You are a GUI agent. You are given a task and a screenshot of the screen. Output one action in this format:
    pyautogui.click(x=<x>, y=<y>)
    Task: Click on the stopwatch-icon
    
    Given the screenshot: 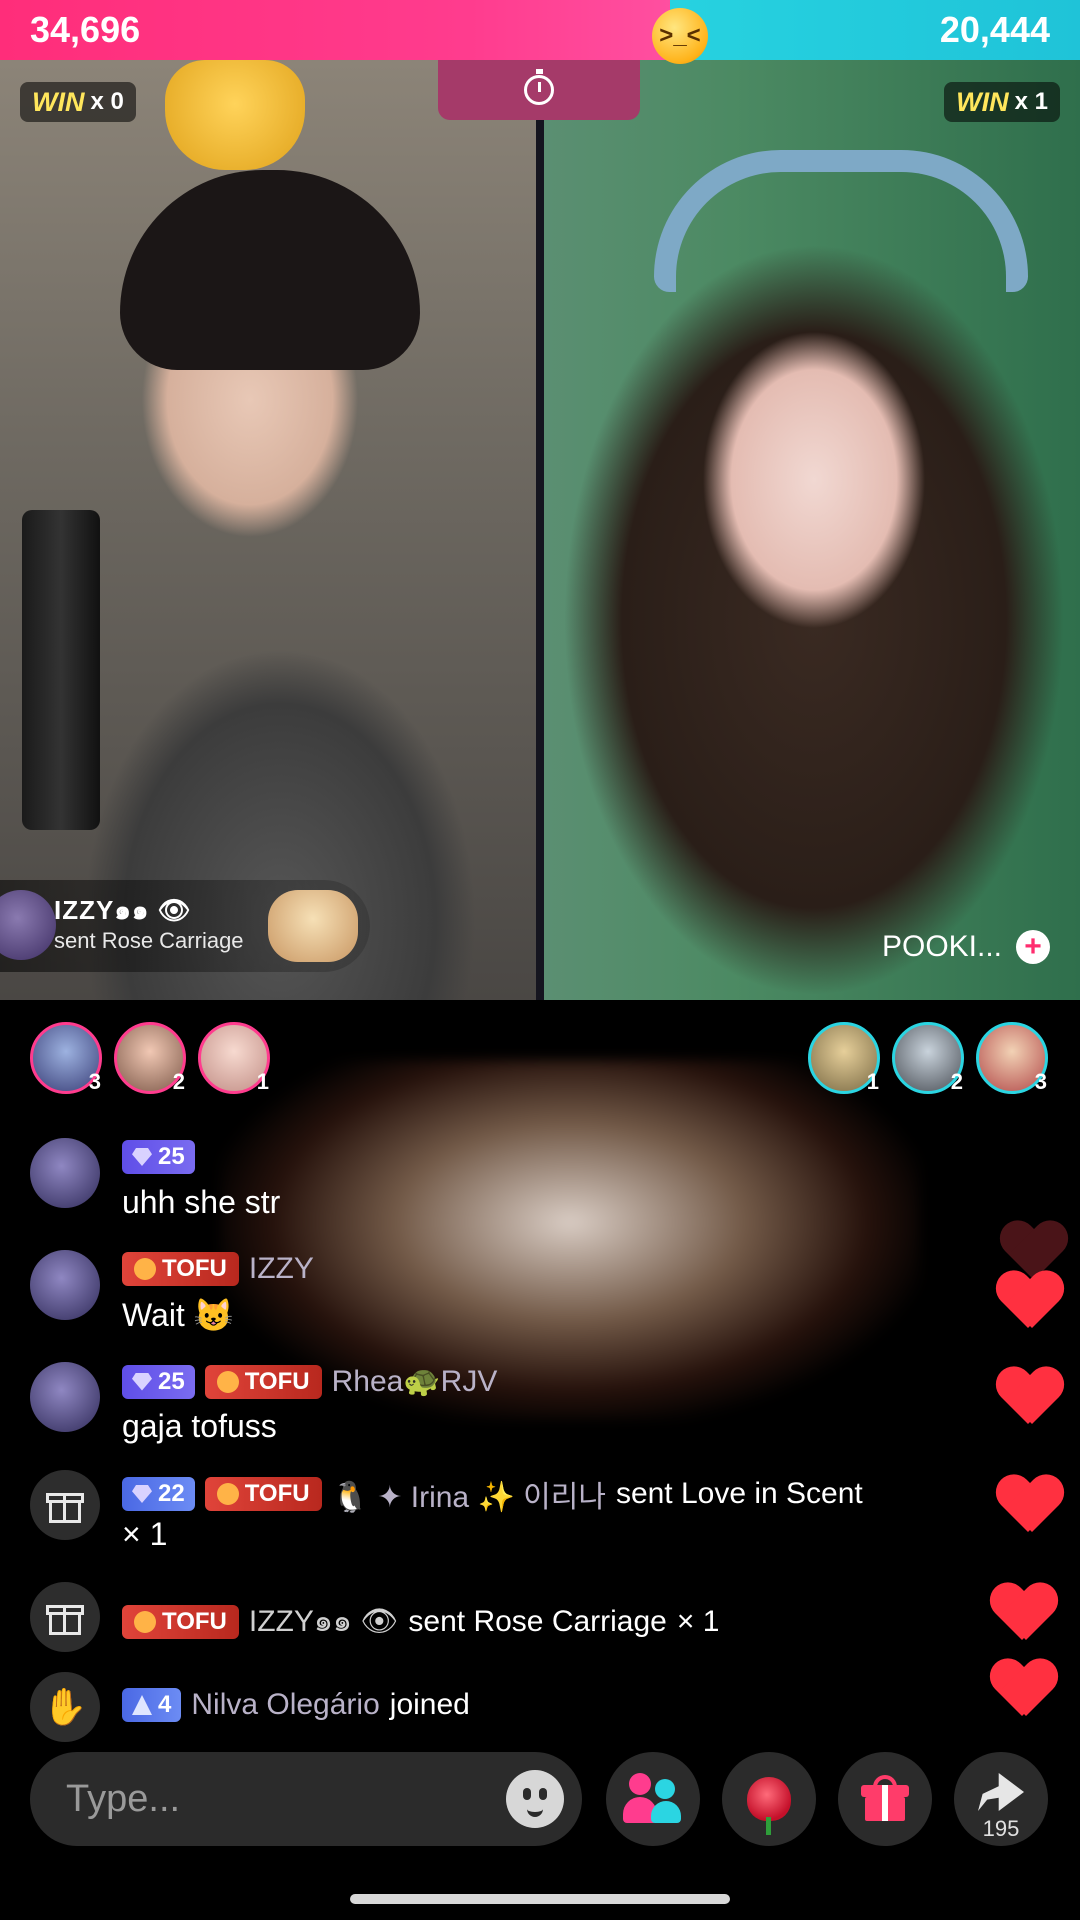 What is the action you would take?
    pyautogui.click(x=539, y=87)
    